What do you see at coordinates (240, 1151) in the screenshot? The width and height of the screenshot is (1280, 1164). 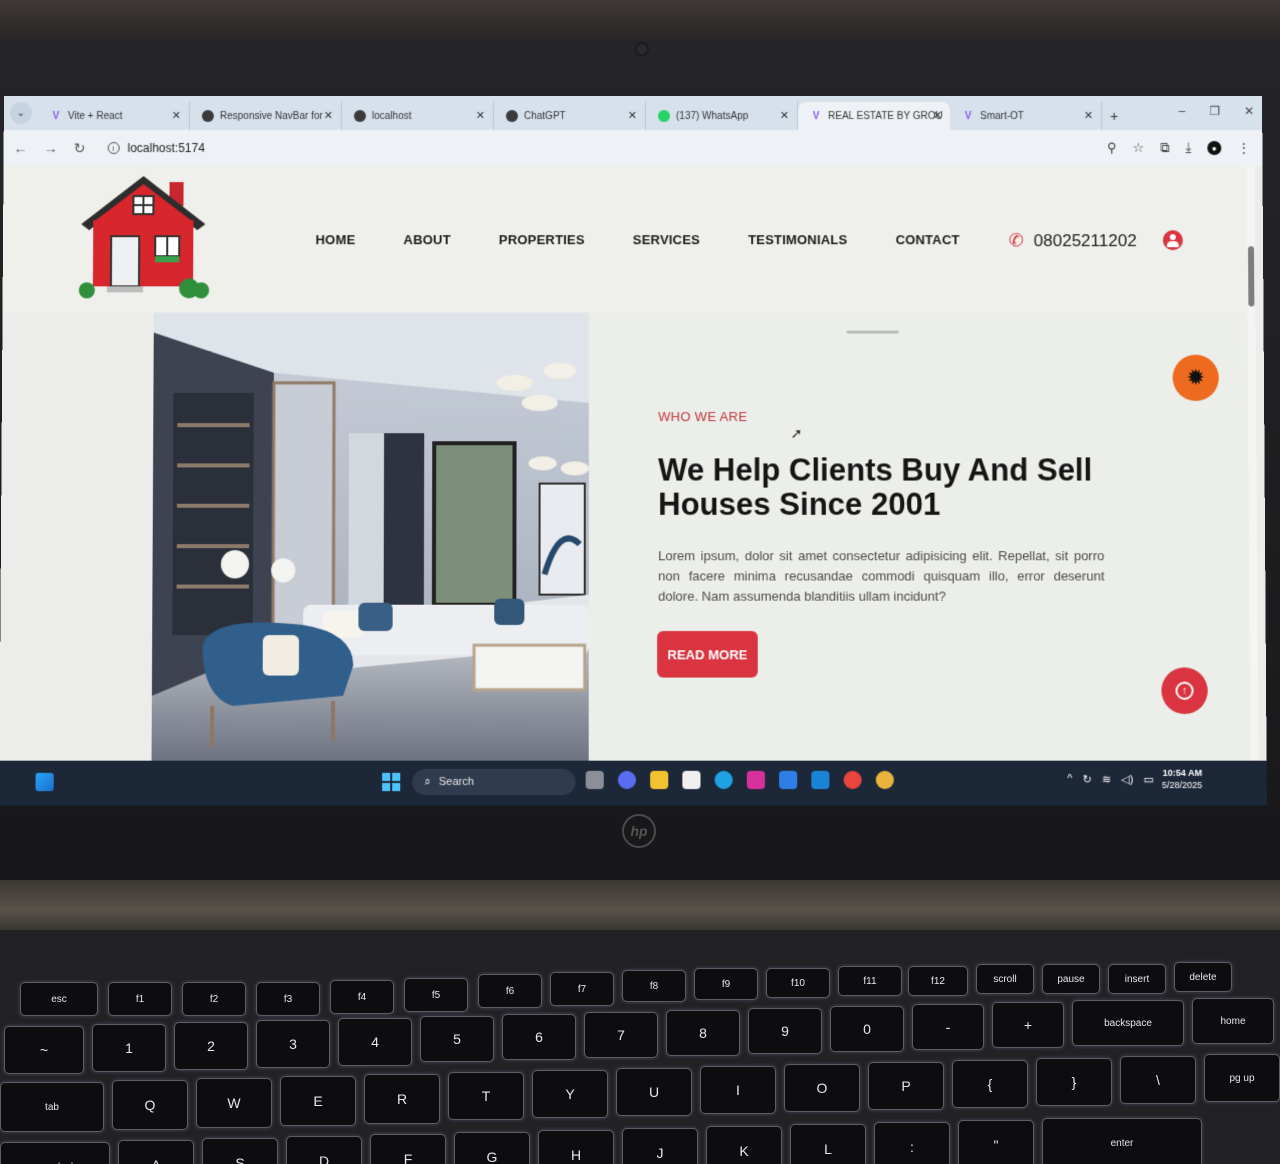 I see `key-s: S` at bounding box center [240, 1151].